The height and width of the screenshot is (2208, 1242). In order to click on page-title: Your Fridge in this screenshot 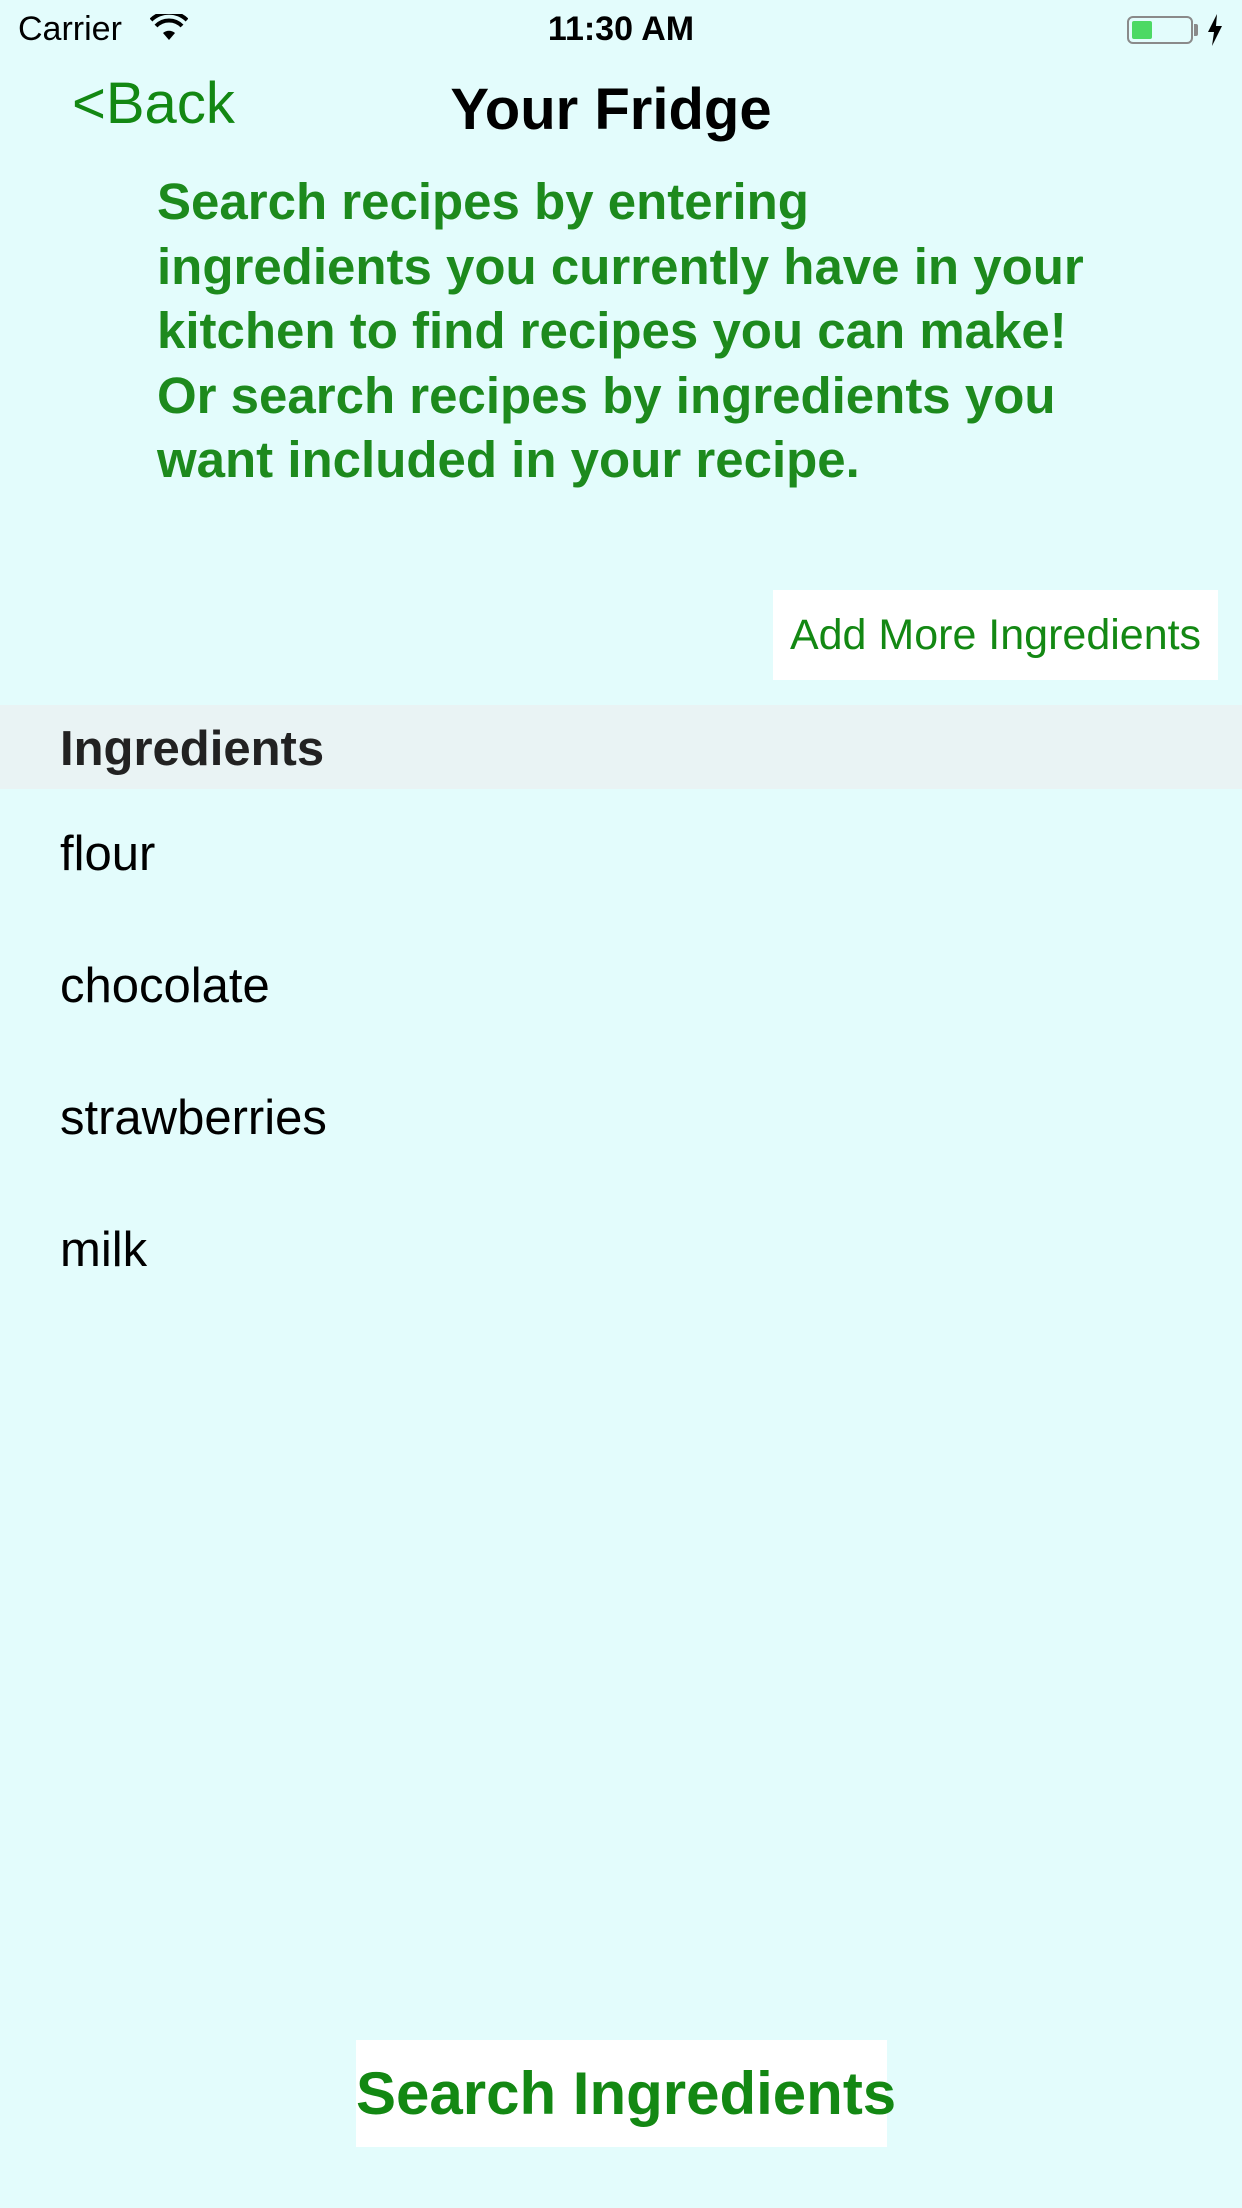, I will do `click(611, 109)`.